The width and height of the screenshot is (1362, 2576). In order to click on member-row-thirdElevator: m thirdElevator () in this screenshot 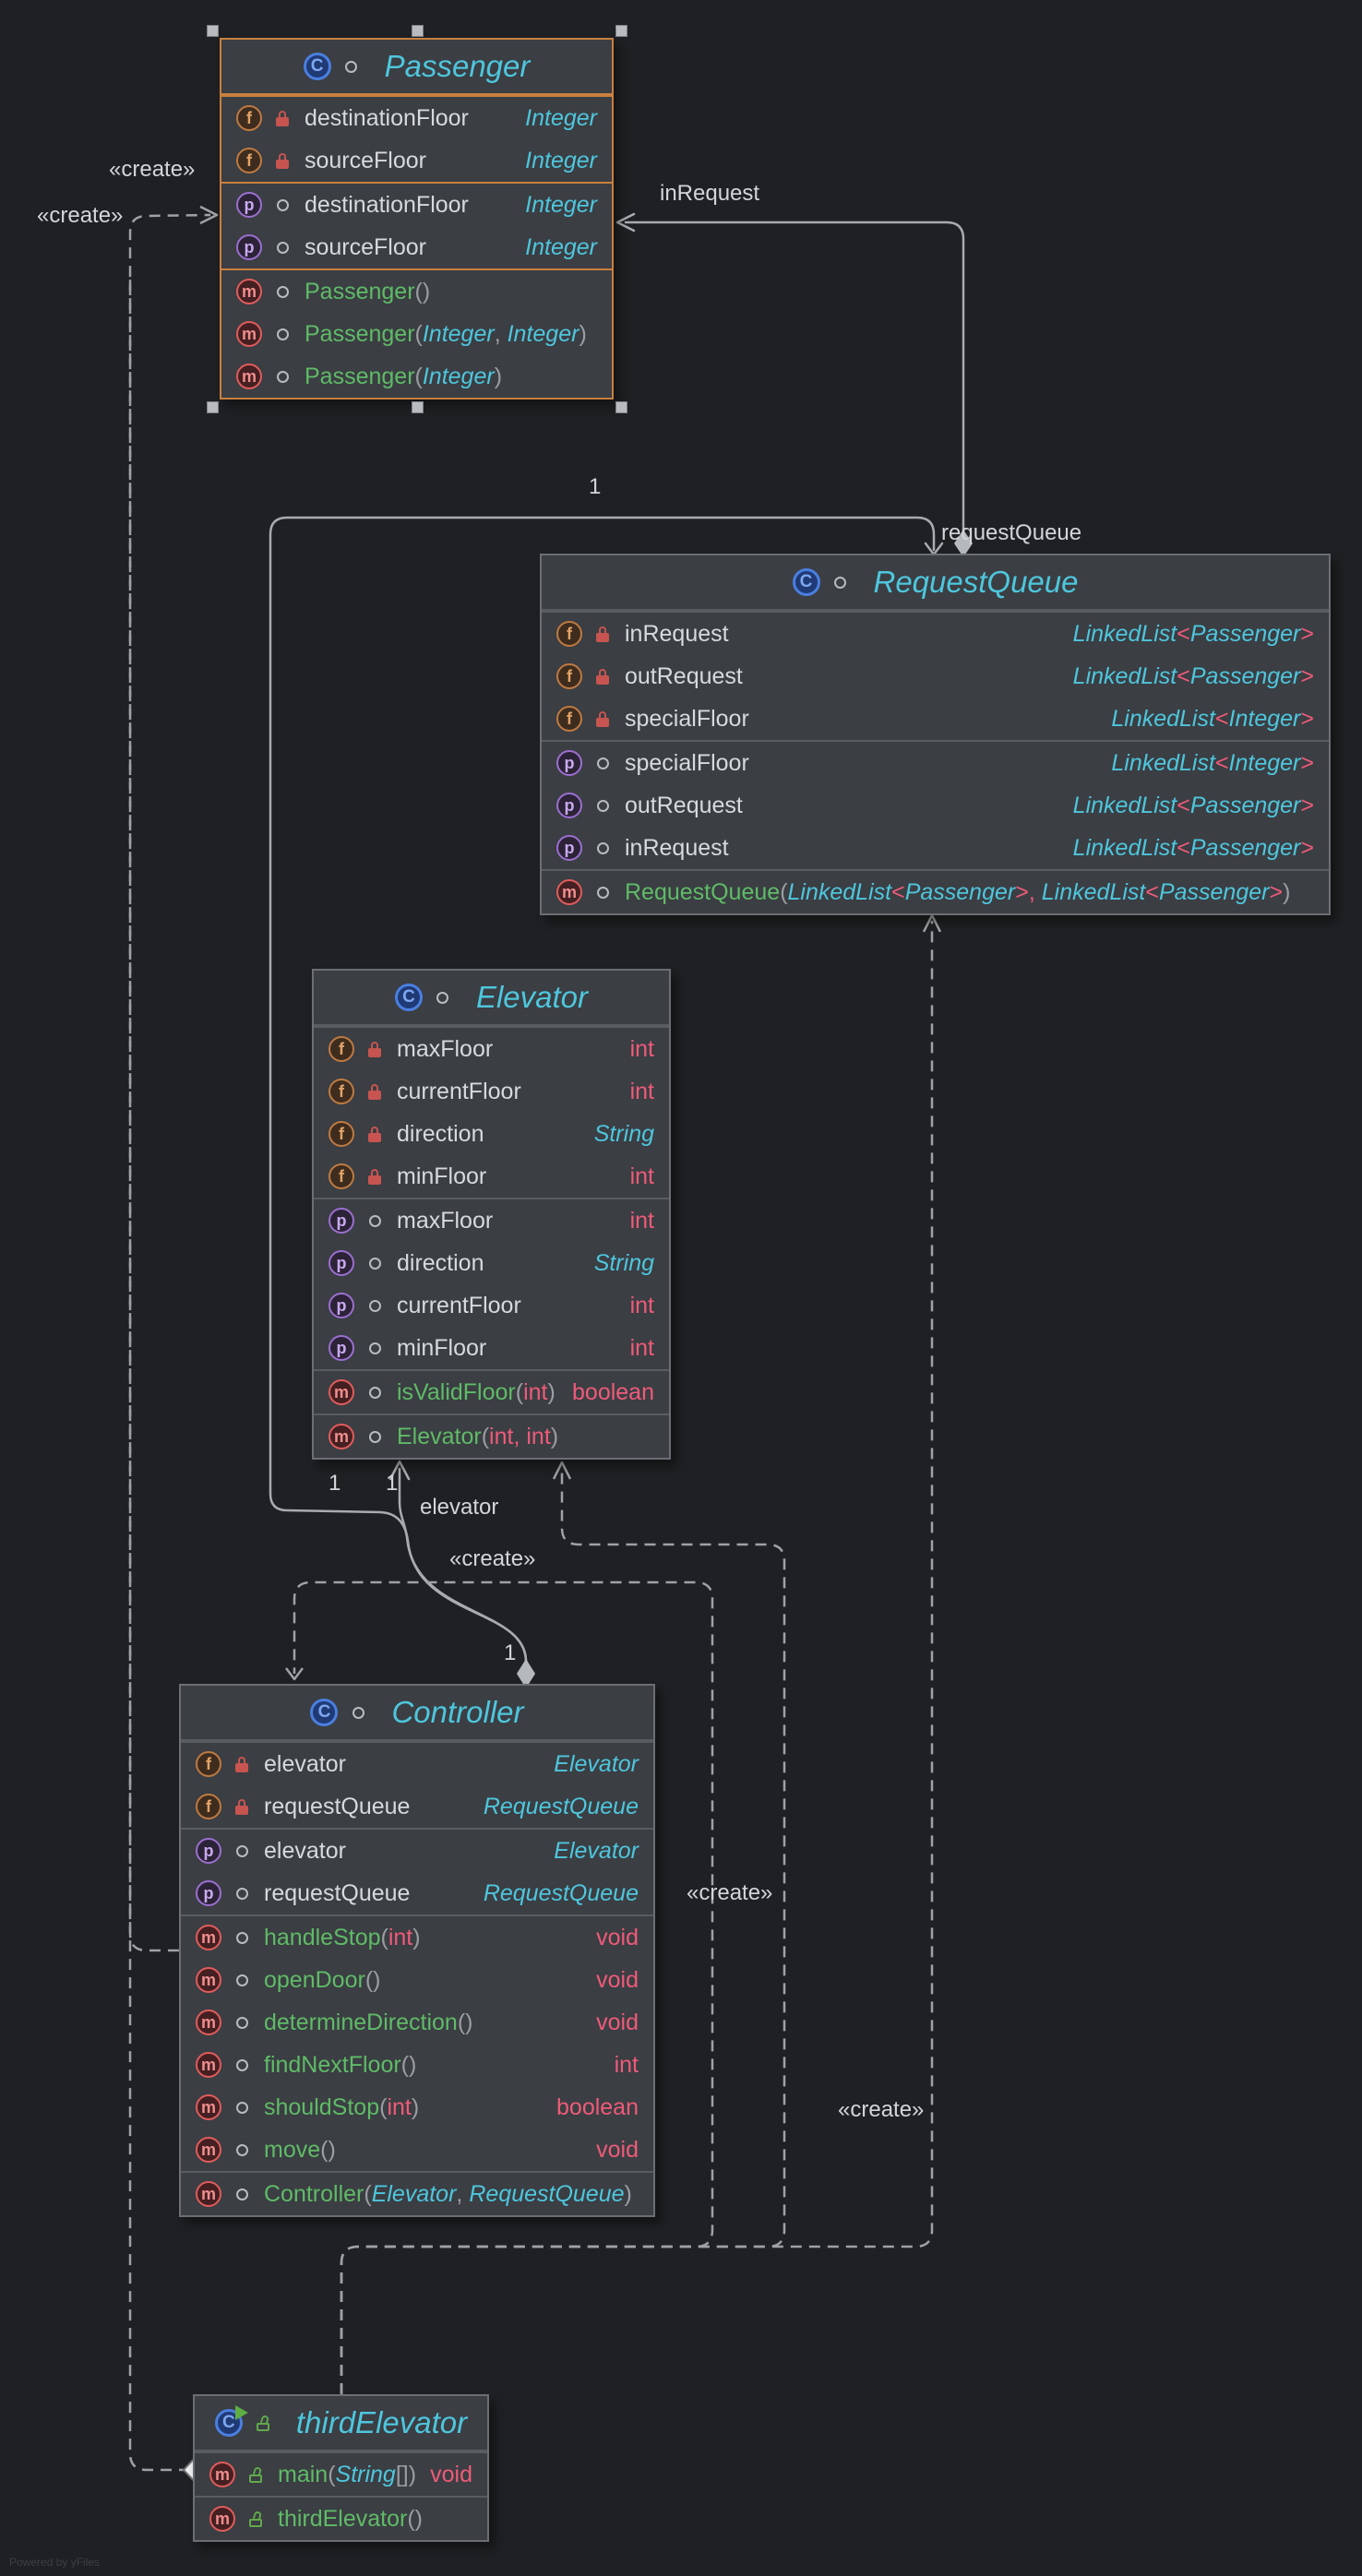, I will do `click(341, 2519)`.